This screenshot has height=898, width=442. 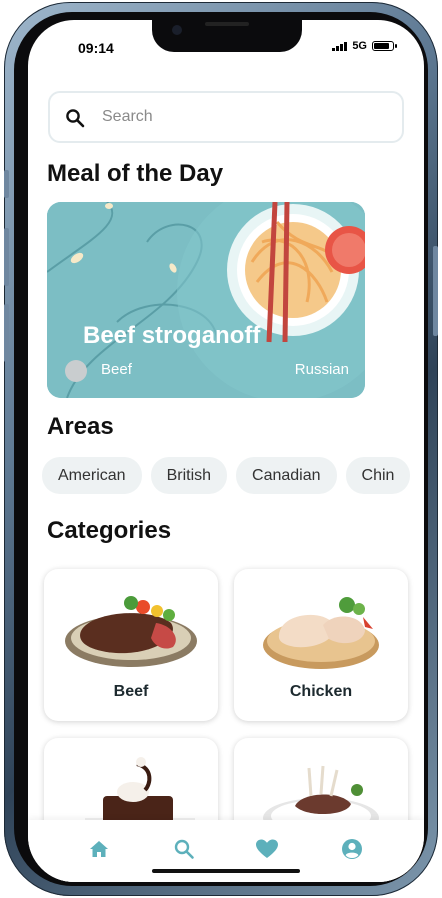 What do you see at coordinates (435, 291) in the screenshot?
I see `power-button` at bounding box center [435, 291].